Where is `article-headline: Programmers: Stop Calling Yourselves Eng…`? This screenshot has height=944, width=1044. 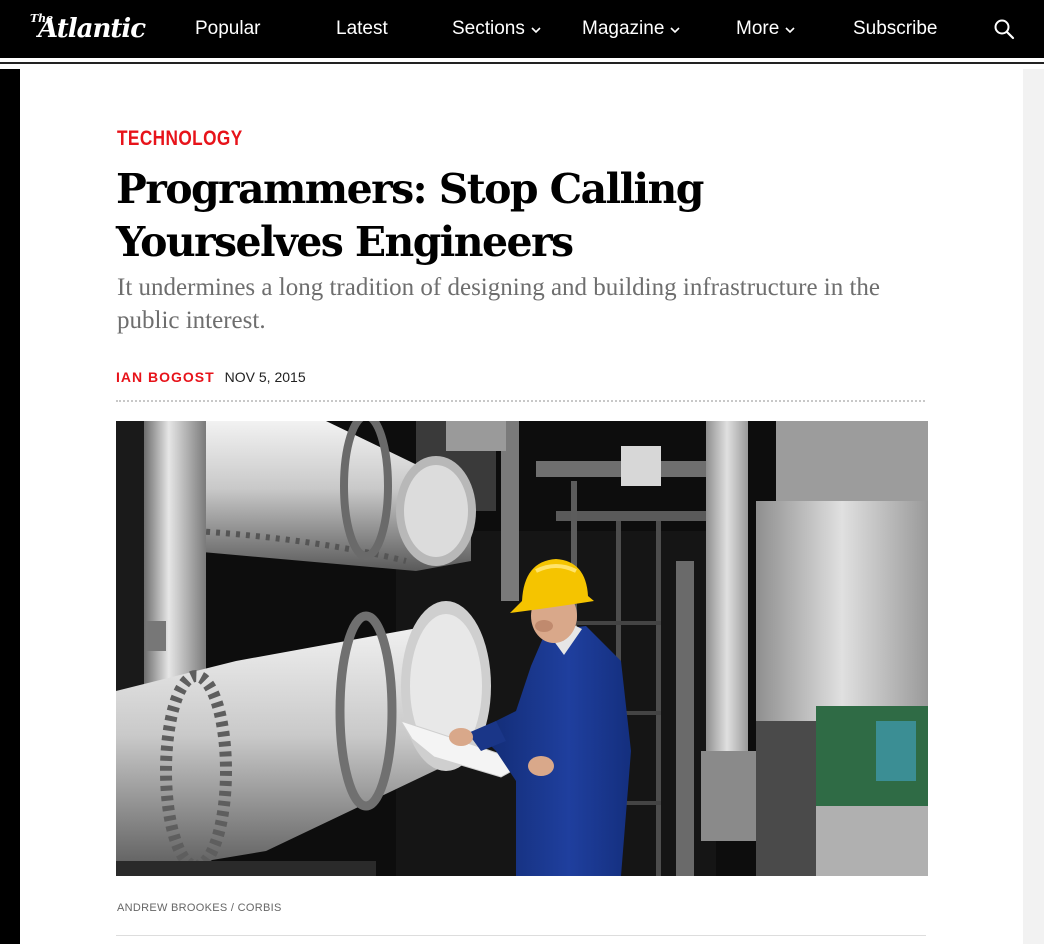
article-headline: Programmers: Stop Calling Yourselves Eng… is located at coordinates (410, 215).